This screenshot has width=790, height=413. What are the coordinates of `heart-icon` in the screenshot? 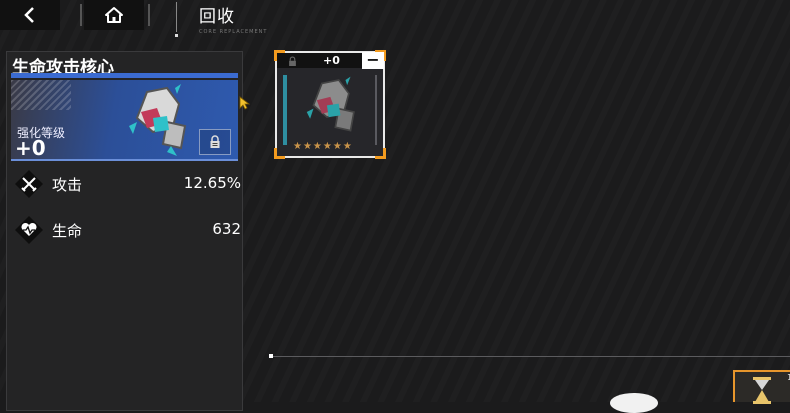 It's located at (29, 230).